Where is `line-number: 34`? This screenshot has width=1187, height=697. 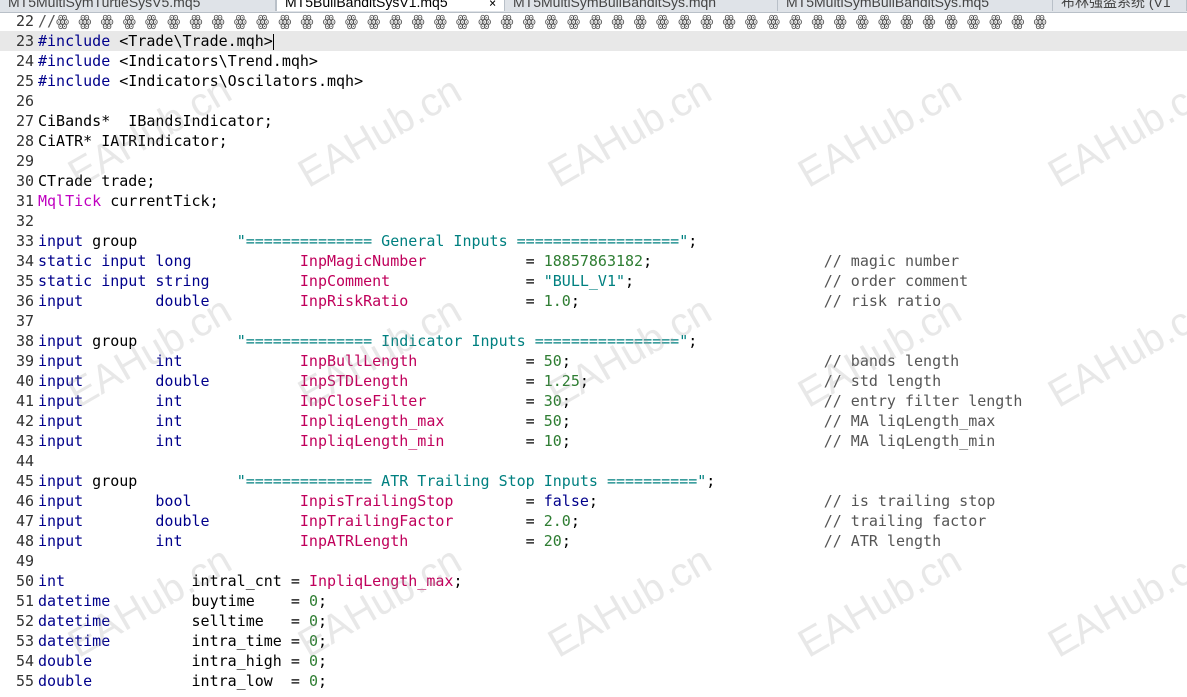
line-number: 34 is located at coordinates (24, 261).